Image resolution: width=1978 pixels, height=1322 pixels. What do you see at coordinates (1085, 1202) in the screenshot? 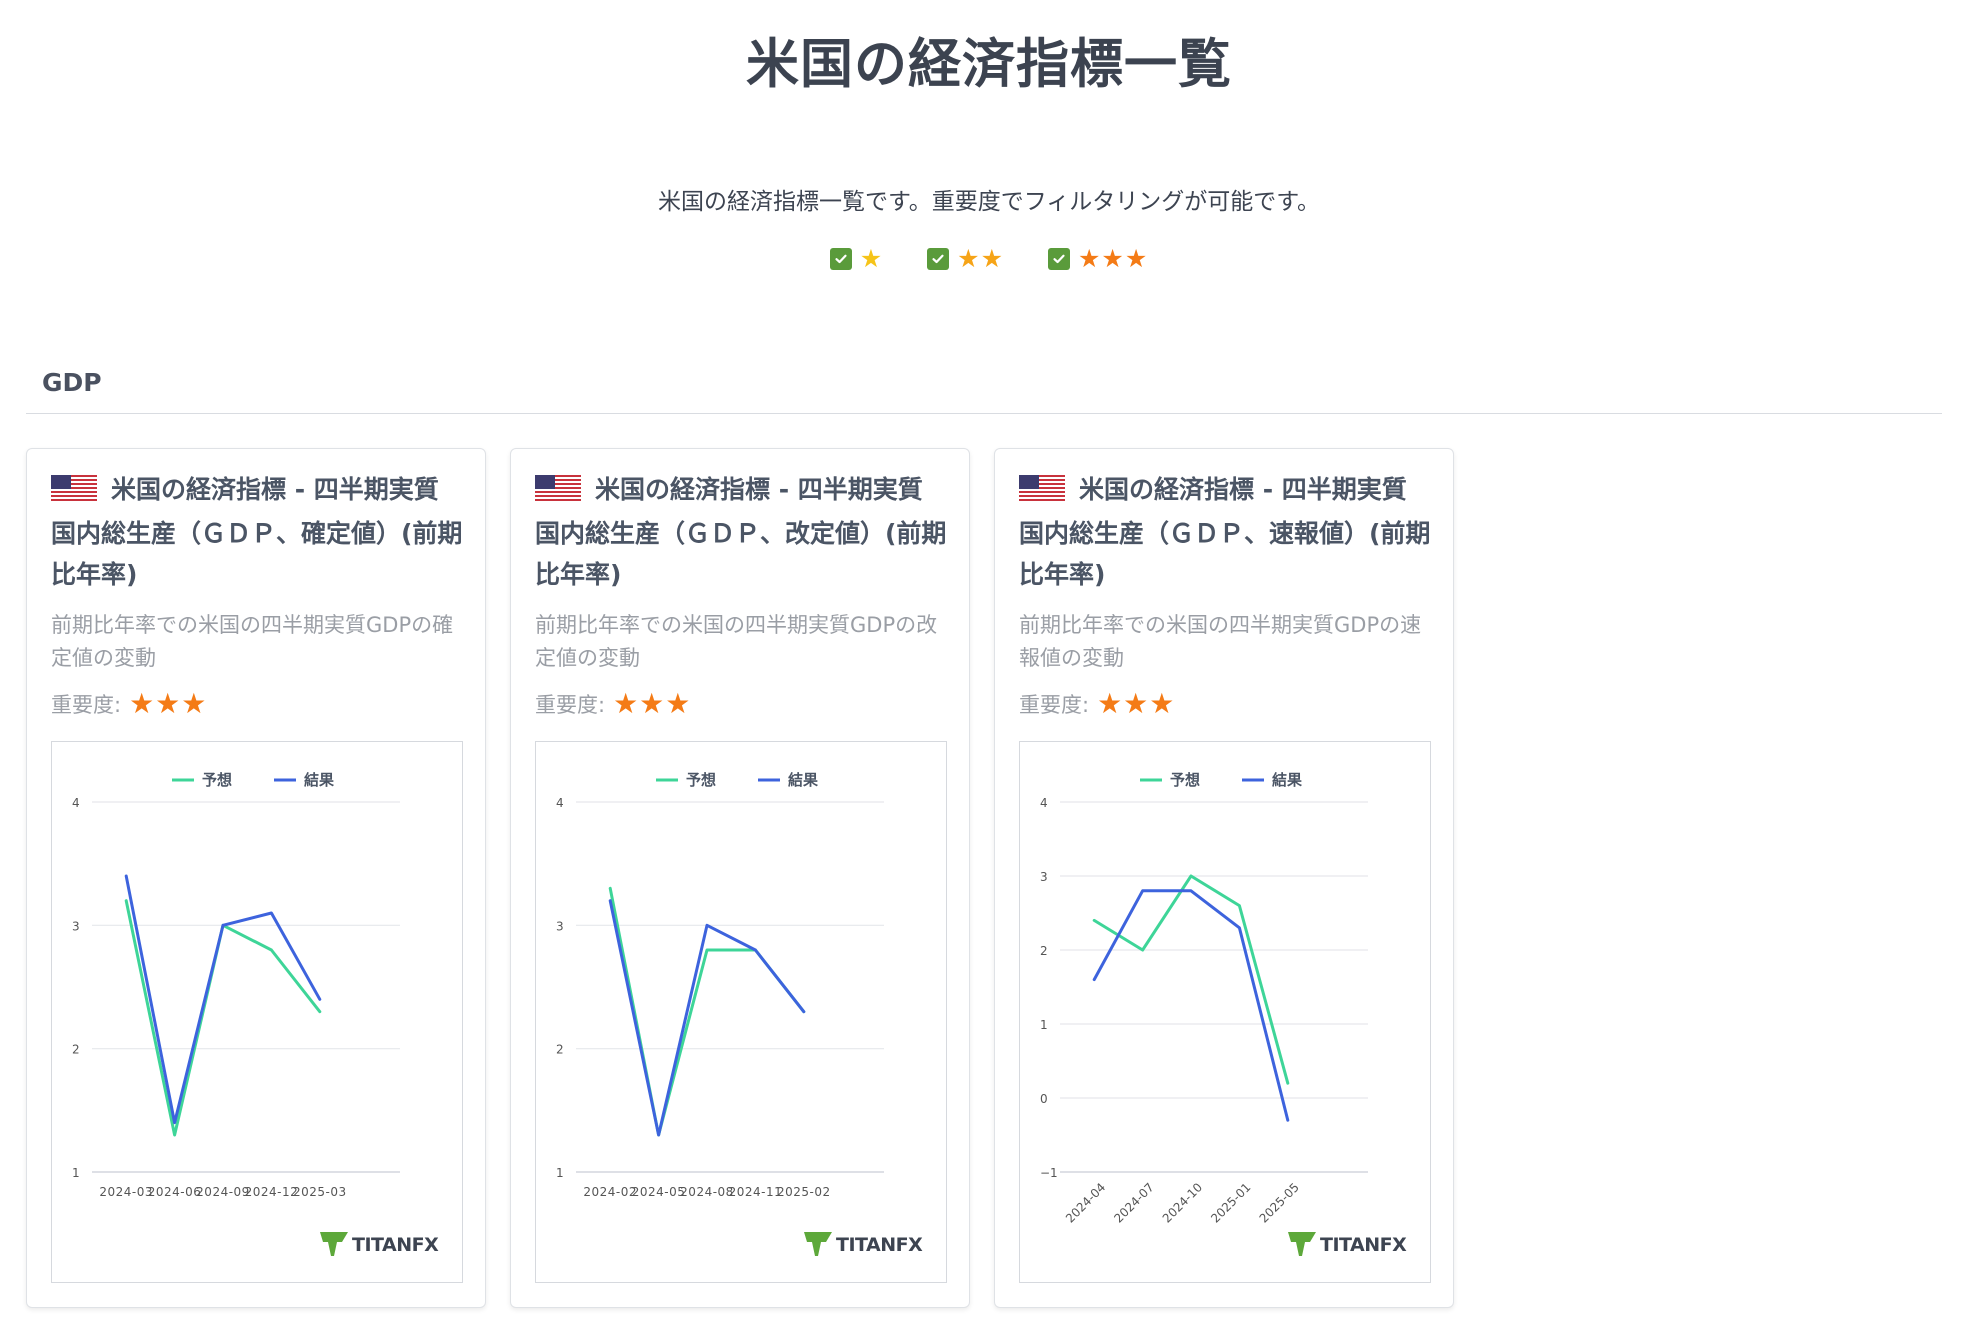
I see `x-tick-label: 2024-04` at bounding box center [1085, 1202].